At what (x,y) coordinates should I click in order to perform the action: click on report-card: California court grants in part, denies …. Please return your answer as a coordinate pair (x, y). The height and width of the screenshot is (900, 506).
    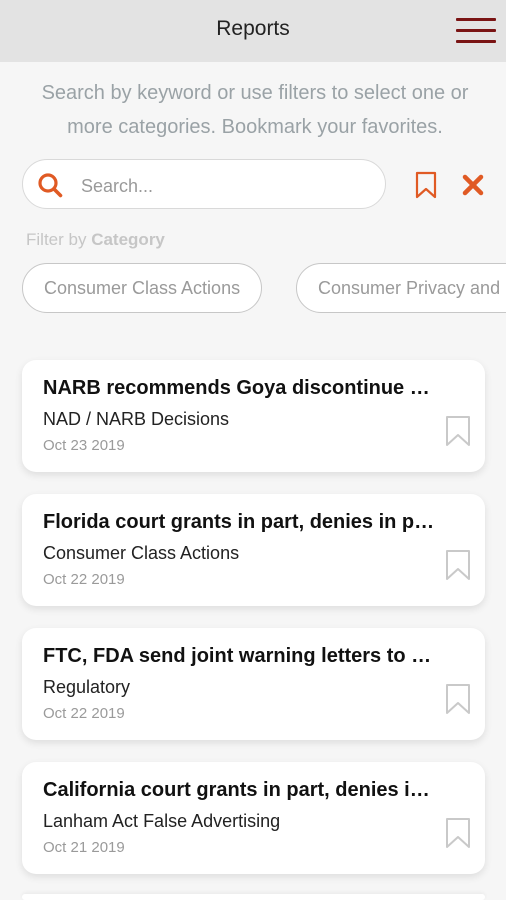
    Looking at the image, I should click on (253, 818).